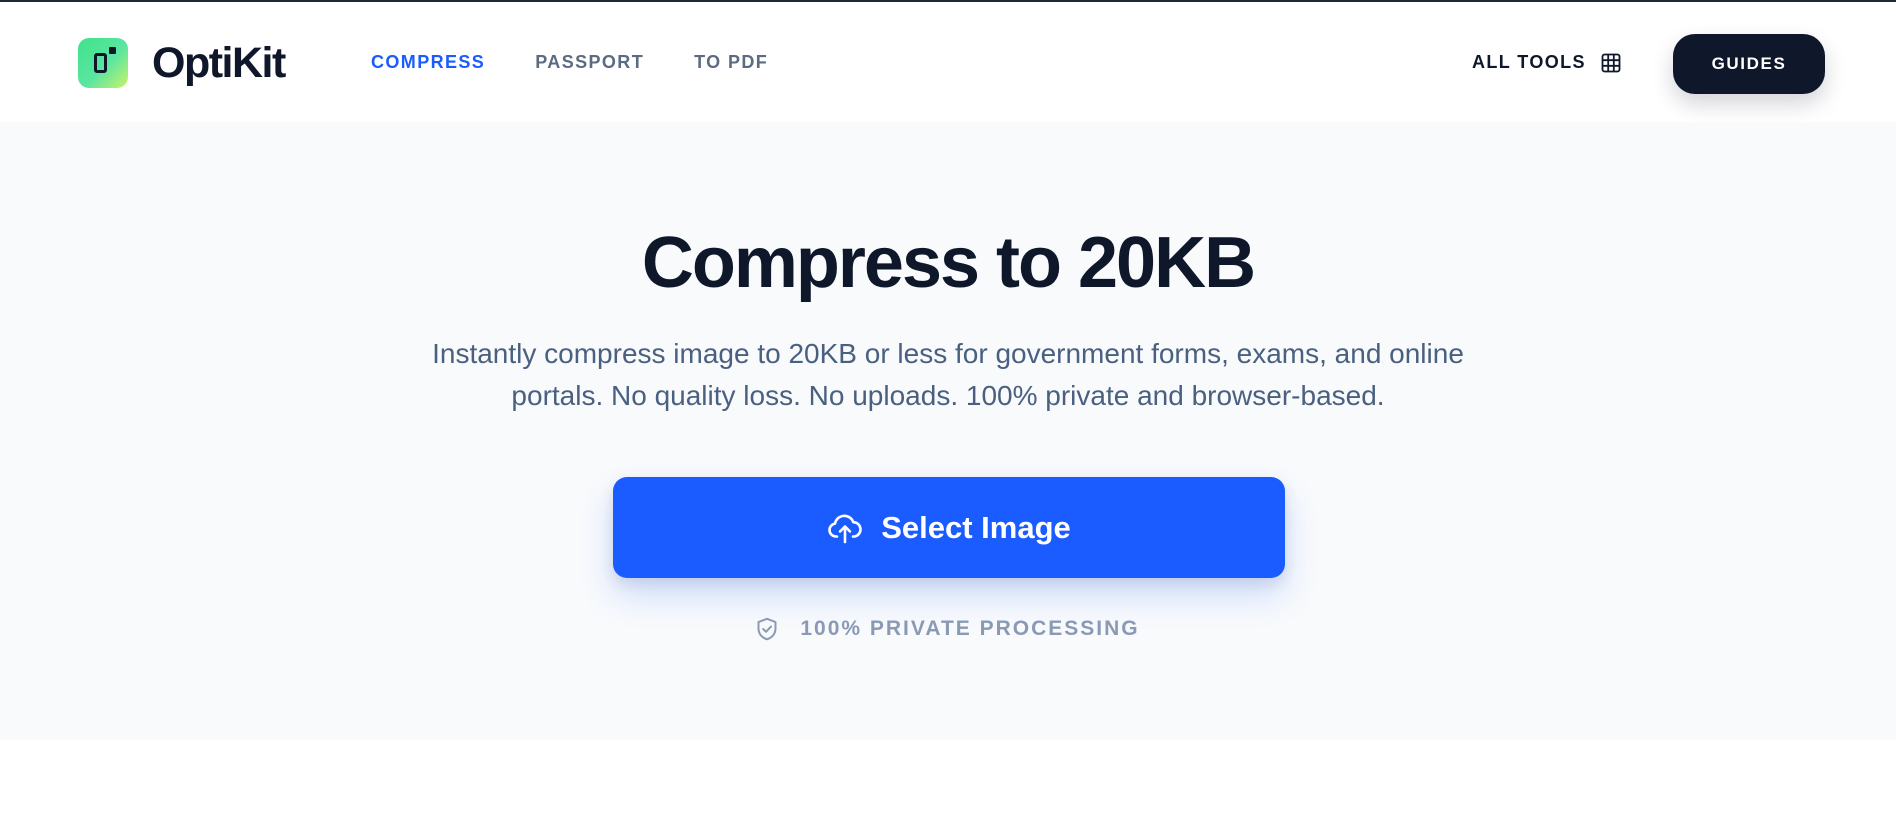  I want to click on privacy-label: 100% PRIVATE PROCESSING, so click(970, 628).